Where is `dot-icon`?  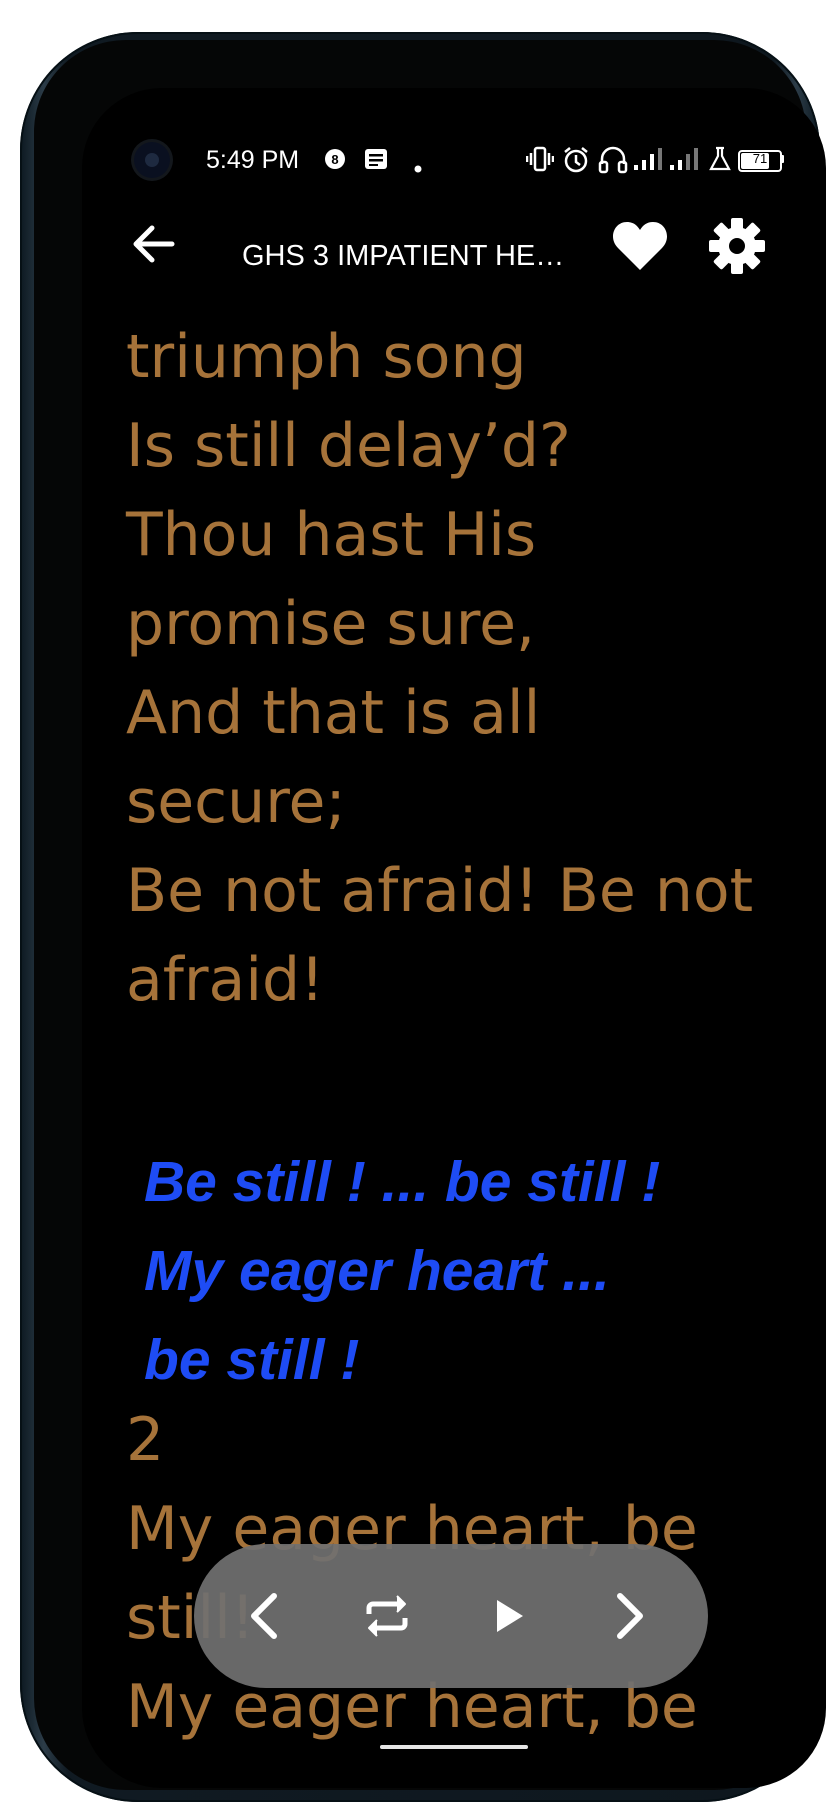
dot-icon is located at coordinates (418, 167).